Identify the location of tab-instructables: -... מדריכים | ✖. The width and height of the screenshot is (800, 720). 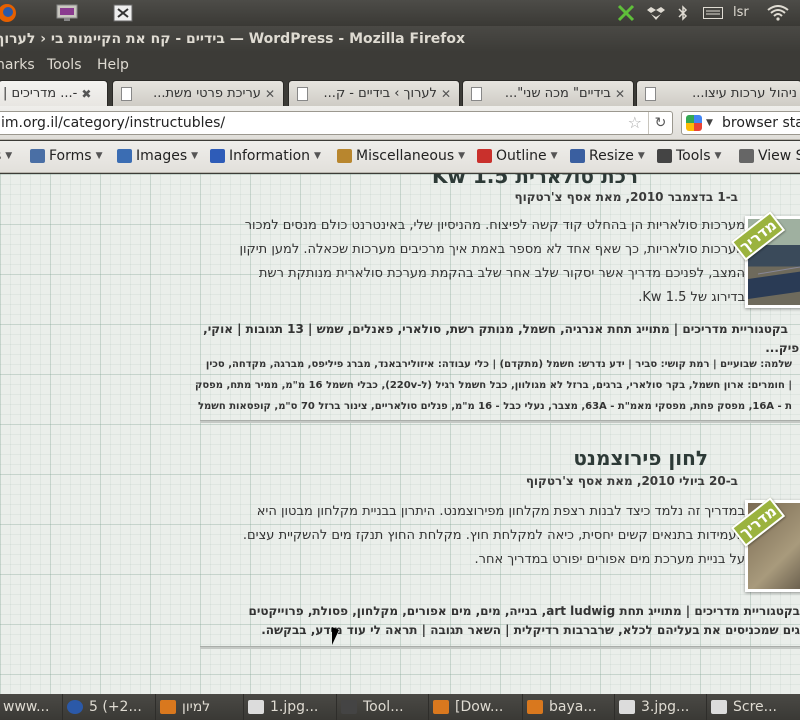
(54, 93).